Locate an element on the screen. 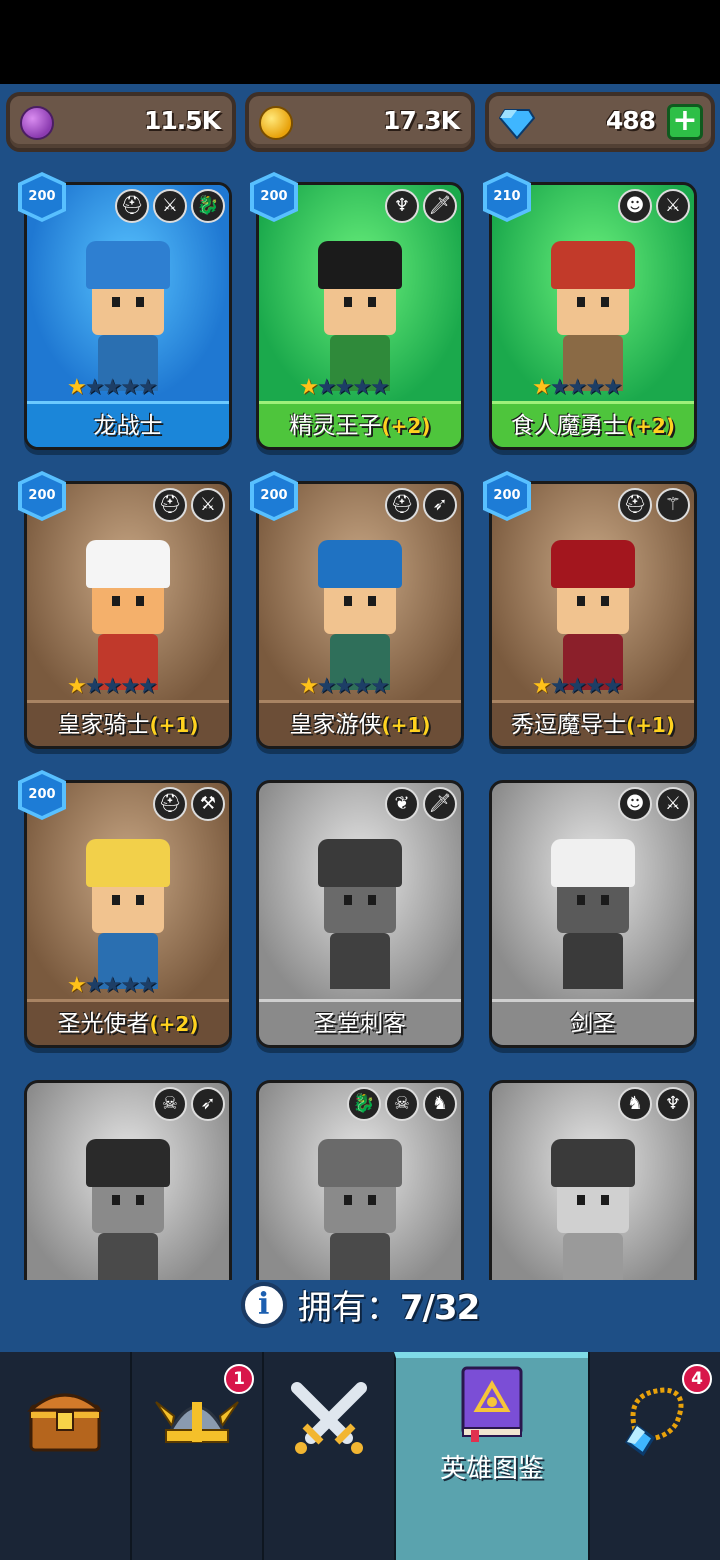 The height and width of the screenshot is (1560, 720). nav-tab-equipment: 4 is located at coordinates (654, 1456).